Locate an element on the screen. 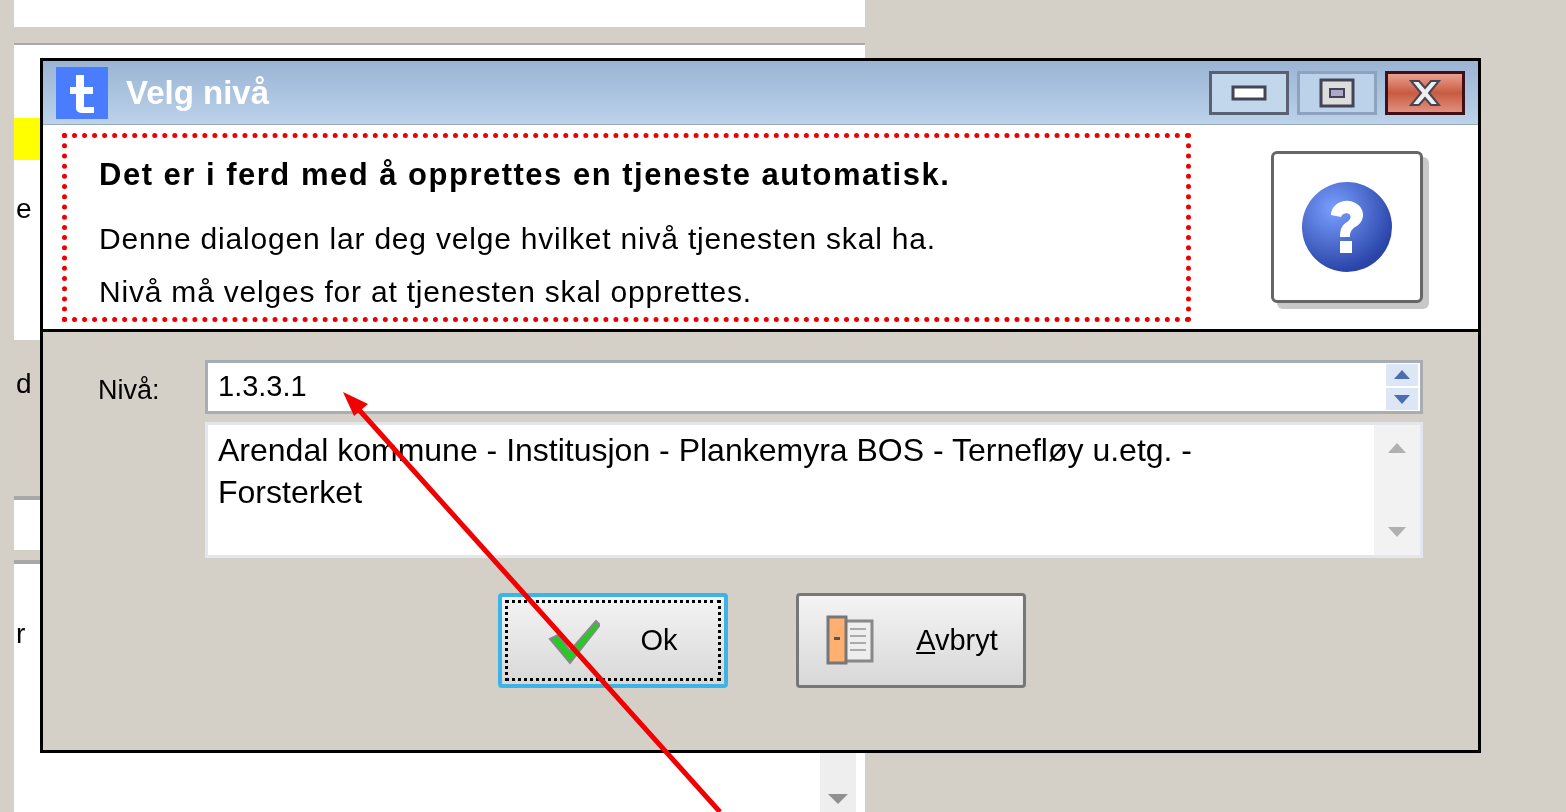  scroll-up-icon is located at coordinates (1397, 448).